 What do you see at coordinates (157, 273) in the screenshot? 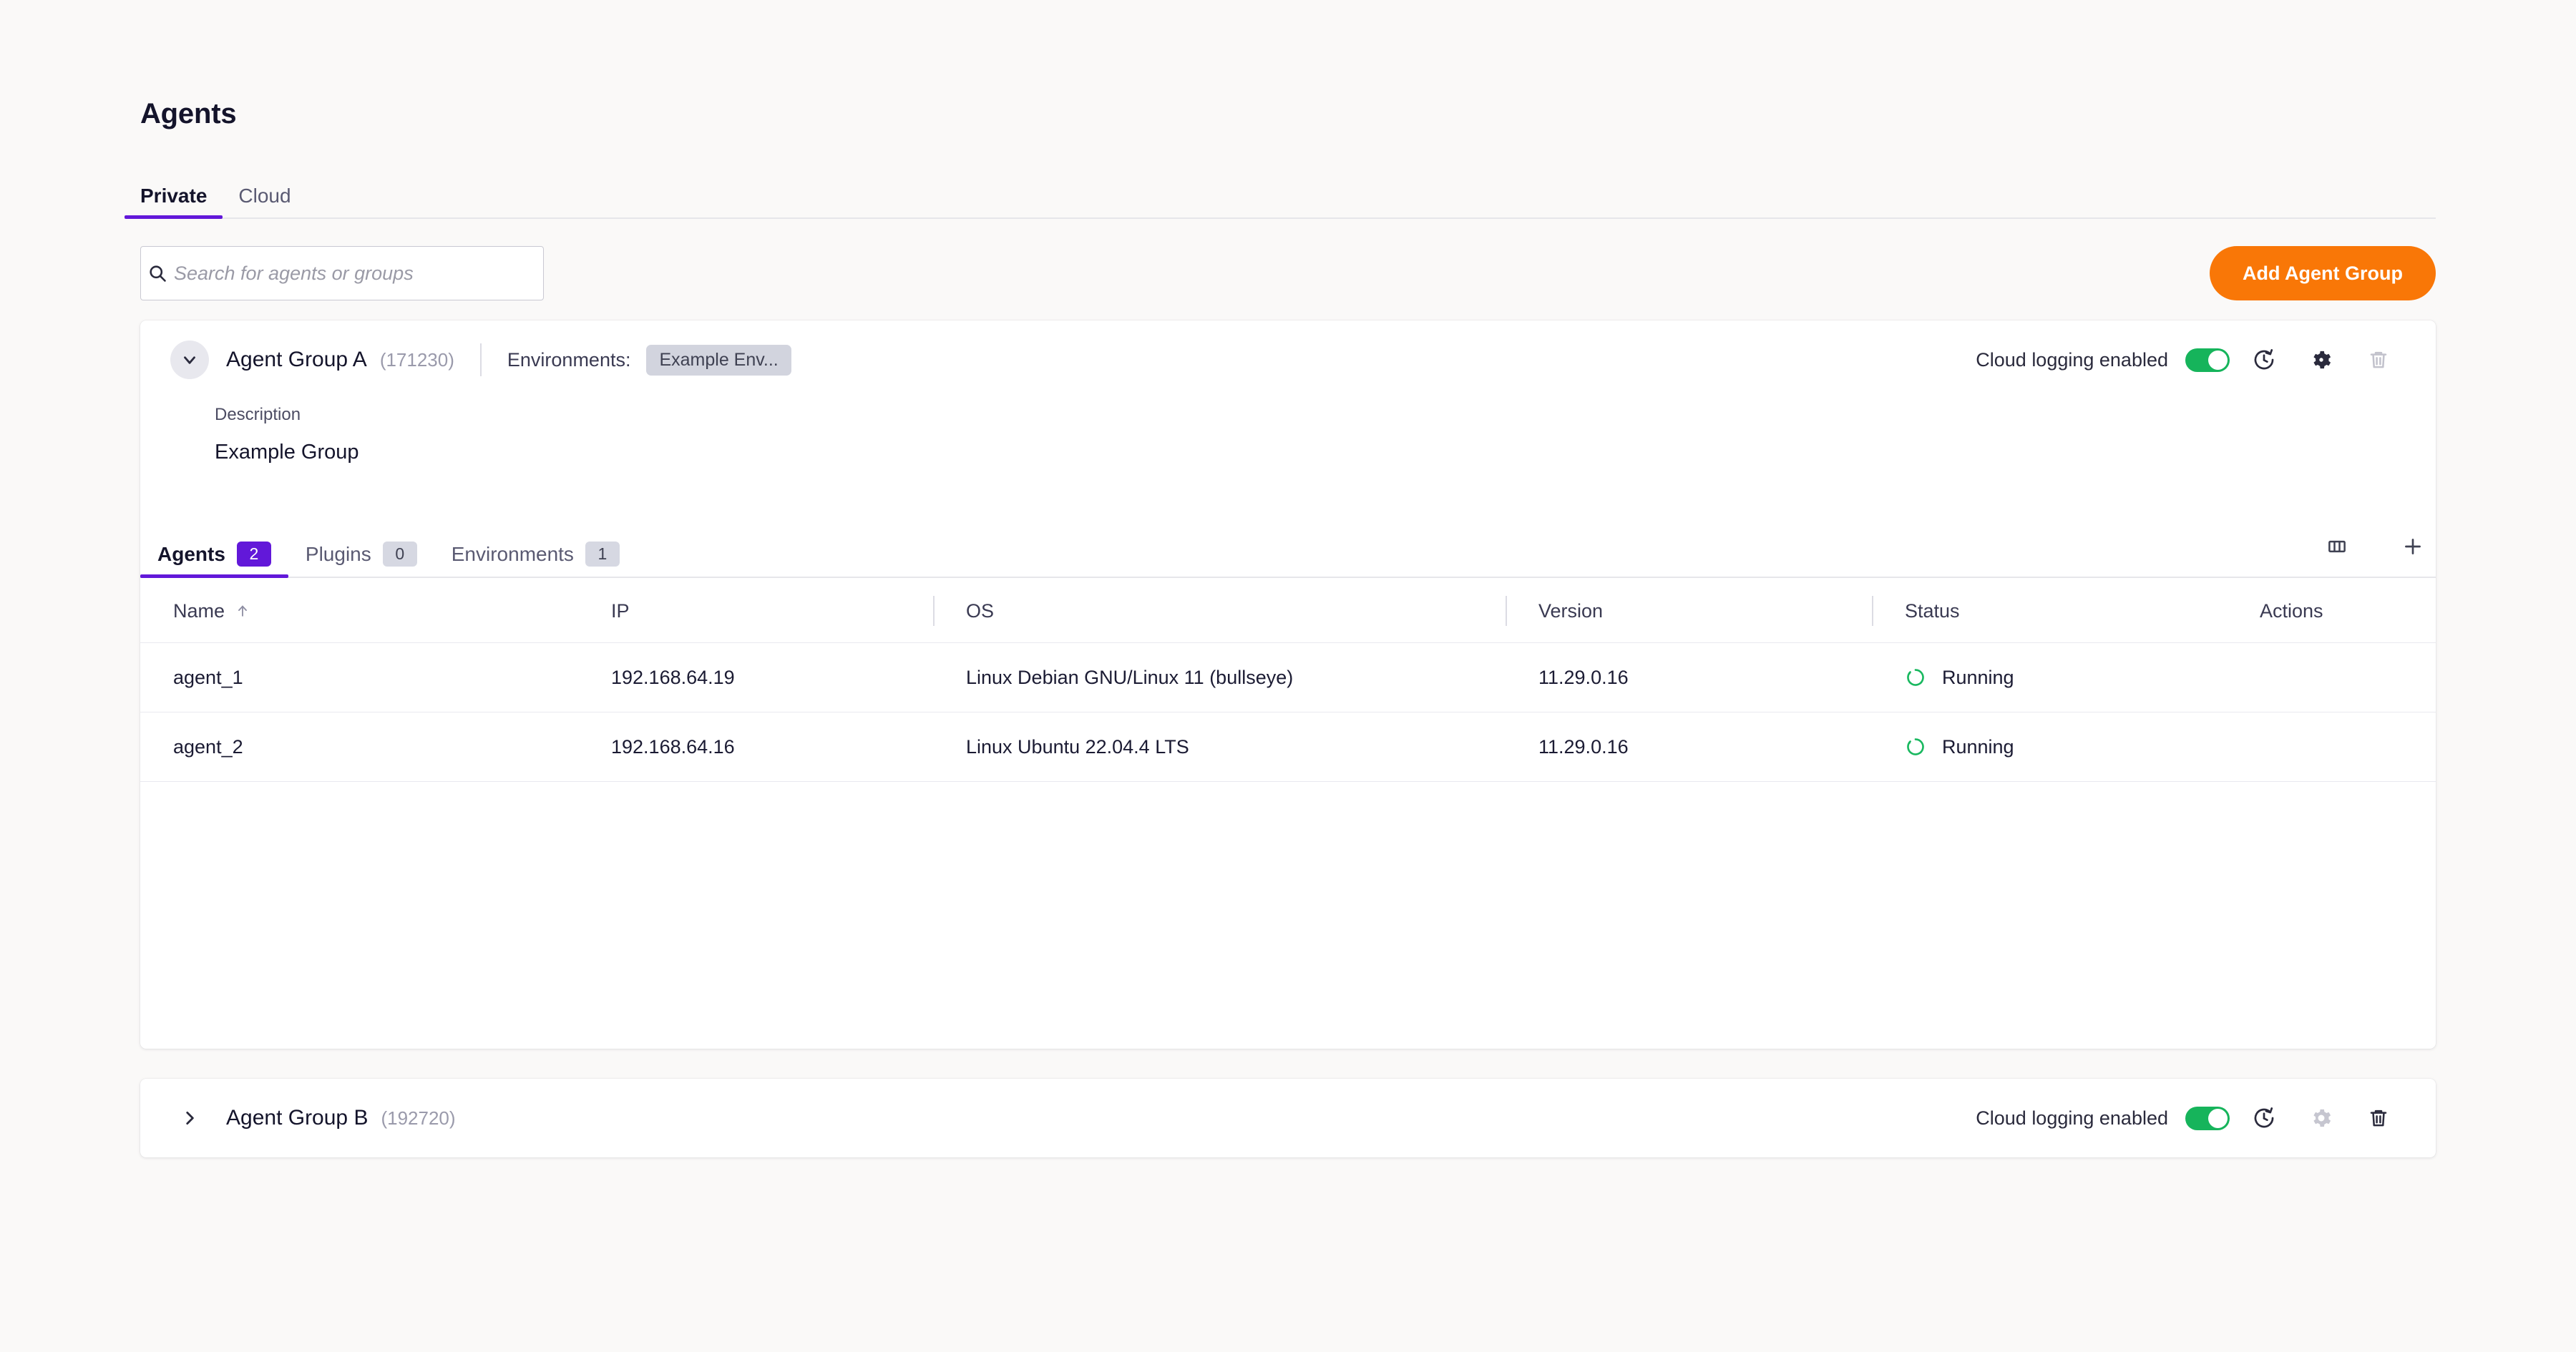
I see `search-icon` at bounding box center [157, 273].